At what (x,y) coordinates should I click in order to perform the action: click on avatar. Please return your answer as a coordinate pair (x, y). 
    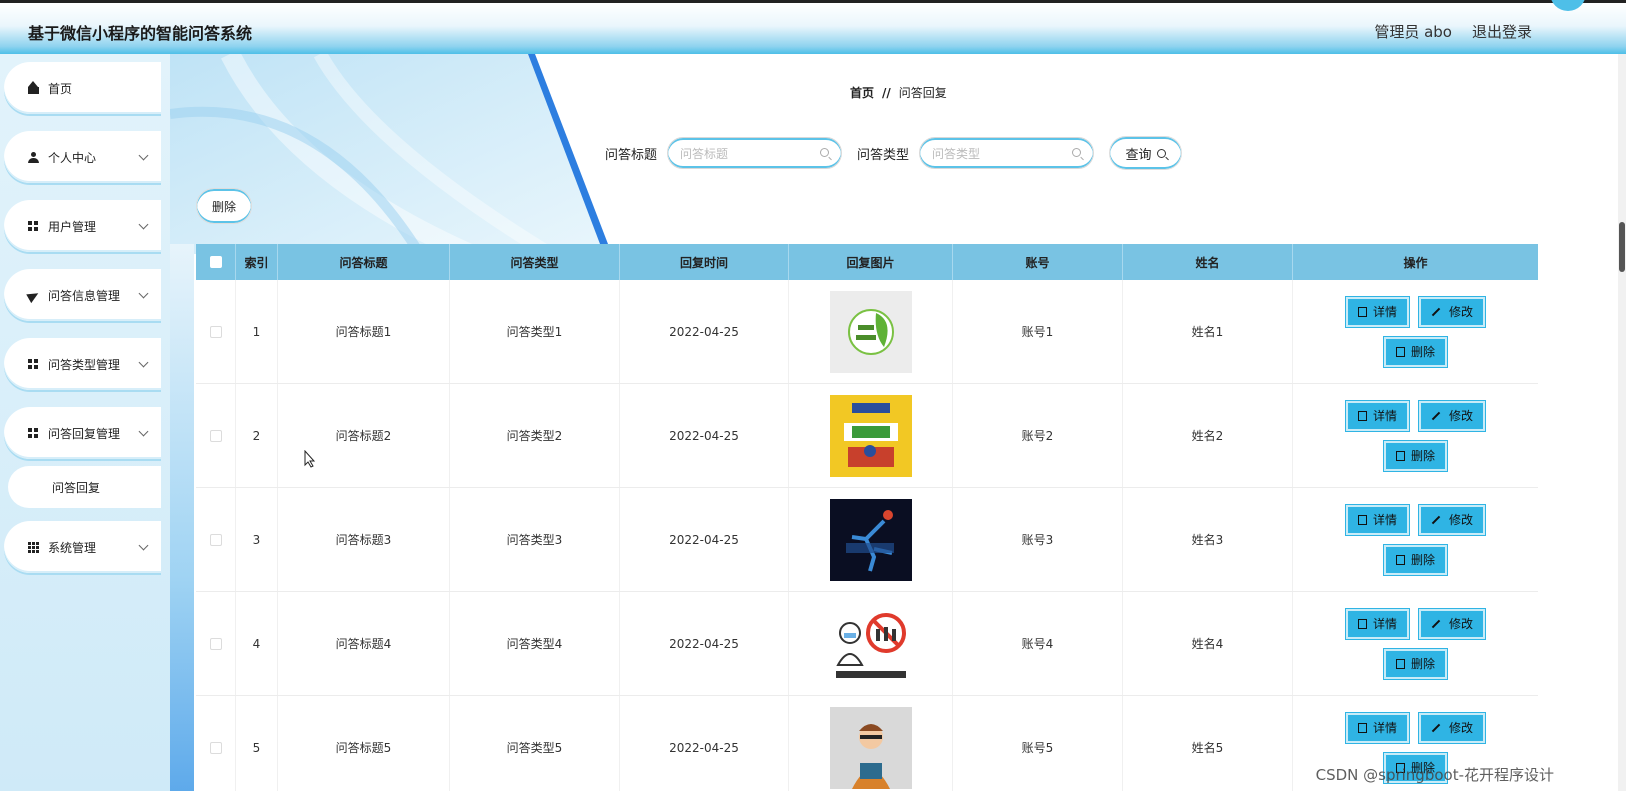
    Looking at the image, I should click on (1568, 5).